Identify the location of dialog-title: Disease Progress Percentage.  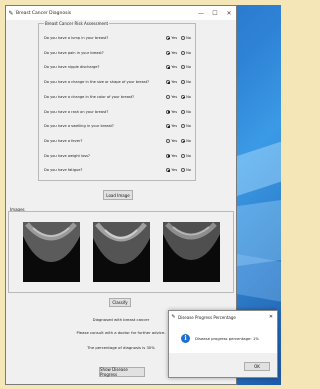
(207, 317).